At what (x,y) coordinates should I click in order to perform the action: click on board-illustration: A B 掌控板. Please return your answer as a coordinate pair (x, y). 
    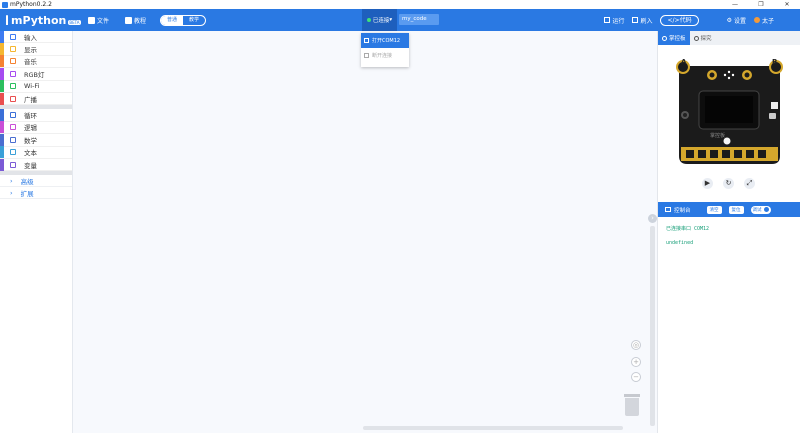
    Looking at the image, I should click on (729, 111).